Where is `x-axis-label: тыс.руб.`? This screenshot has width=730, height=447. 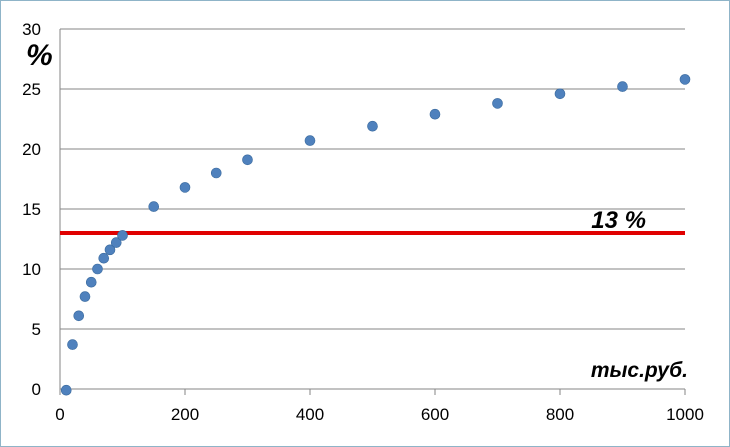 x-axis-label: тыс.руб. is located at coordinates (639, 370).